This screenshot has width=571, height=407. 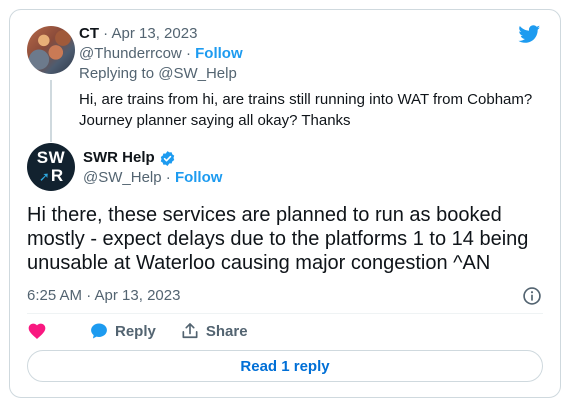 I want to click on twitter-logo-icon, so click(x=529, y=34).